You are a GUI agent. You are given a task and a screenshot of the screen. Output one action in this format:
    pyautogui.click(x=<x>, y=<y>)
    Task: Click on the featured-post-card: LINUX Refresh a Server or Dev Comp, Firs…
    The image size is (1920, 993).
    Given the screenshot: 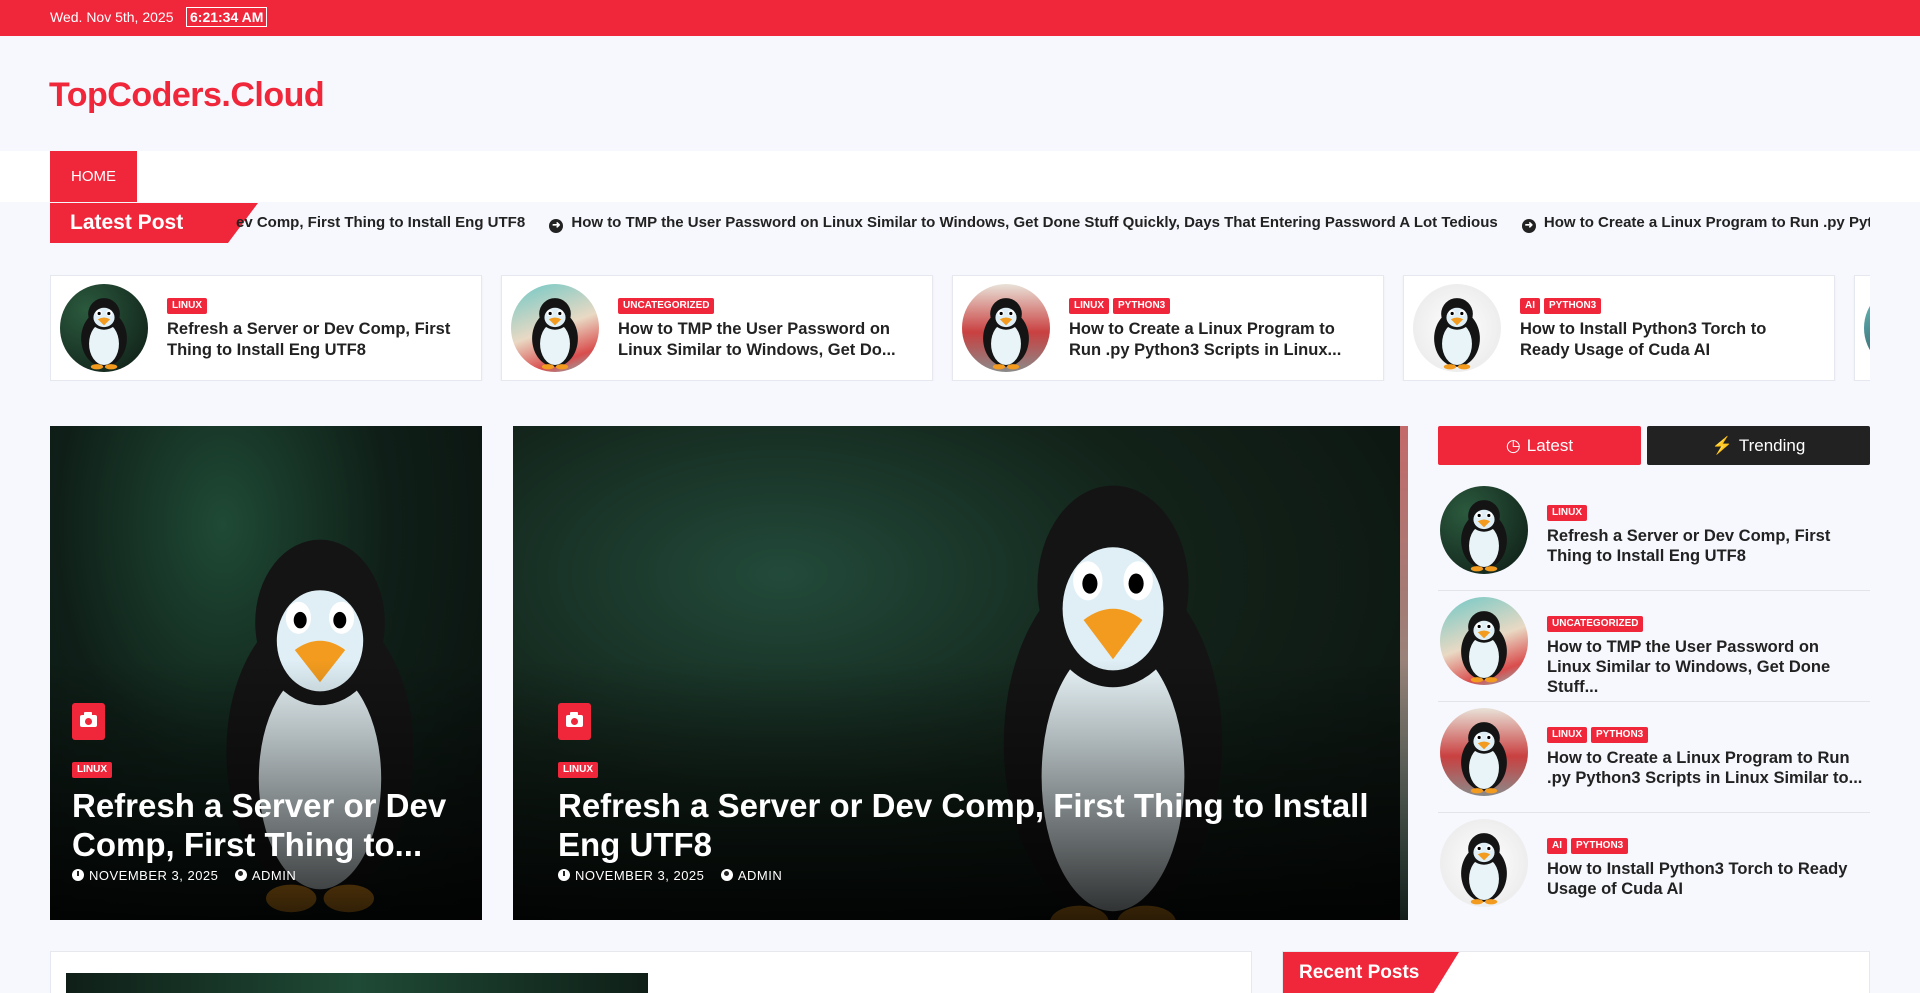 What is the action you would take?
    pyautogui.click(x=266, y=673)
    